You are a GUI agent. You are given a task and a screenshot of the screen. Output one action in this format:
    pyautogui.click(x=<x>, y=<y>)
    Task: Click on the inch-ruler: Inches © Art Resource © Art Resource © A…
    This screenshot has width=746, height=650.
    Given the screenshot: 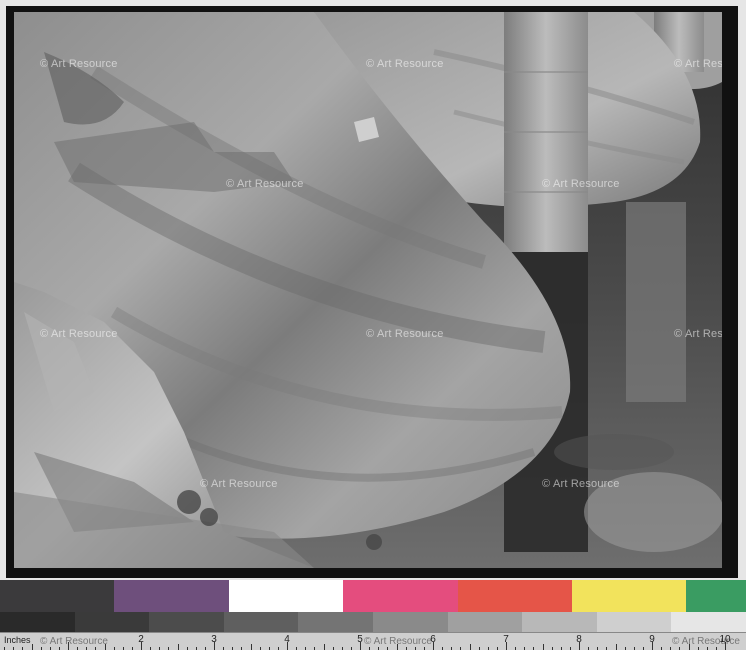 What is the action you would take?
    pyautogui.click(x=373, y=641)
    